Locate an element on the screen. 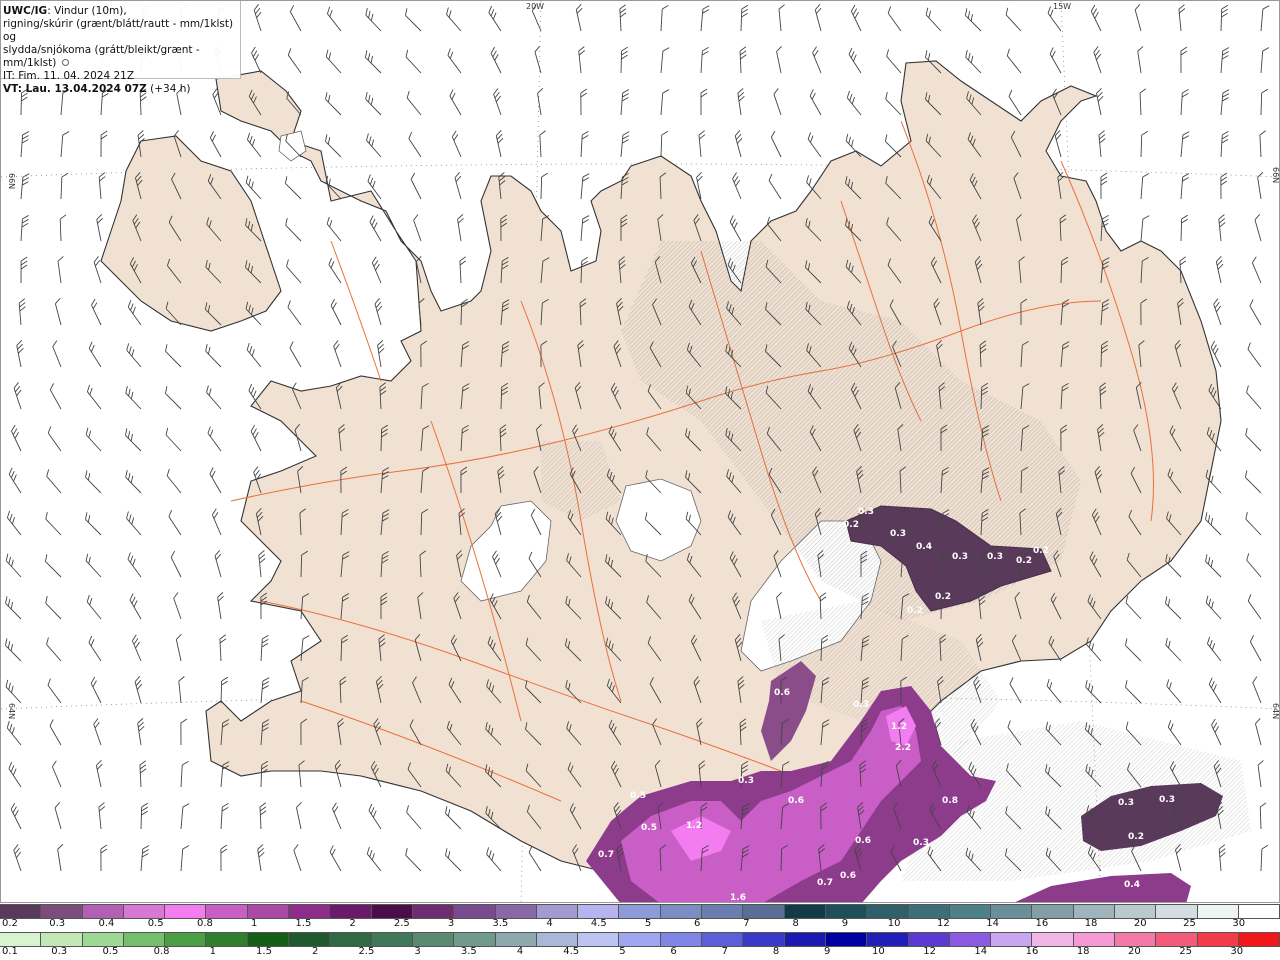  legend-label: 0.3 is located at coordinates (59, 951).